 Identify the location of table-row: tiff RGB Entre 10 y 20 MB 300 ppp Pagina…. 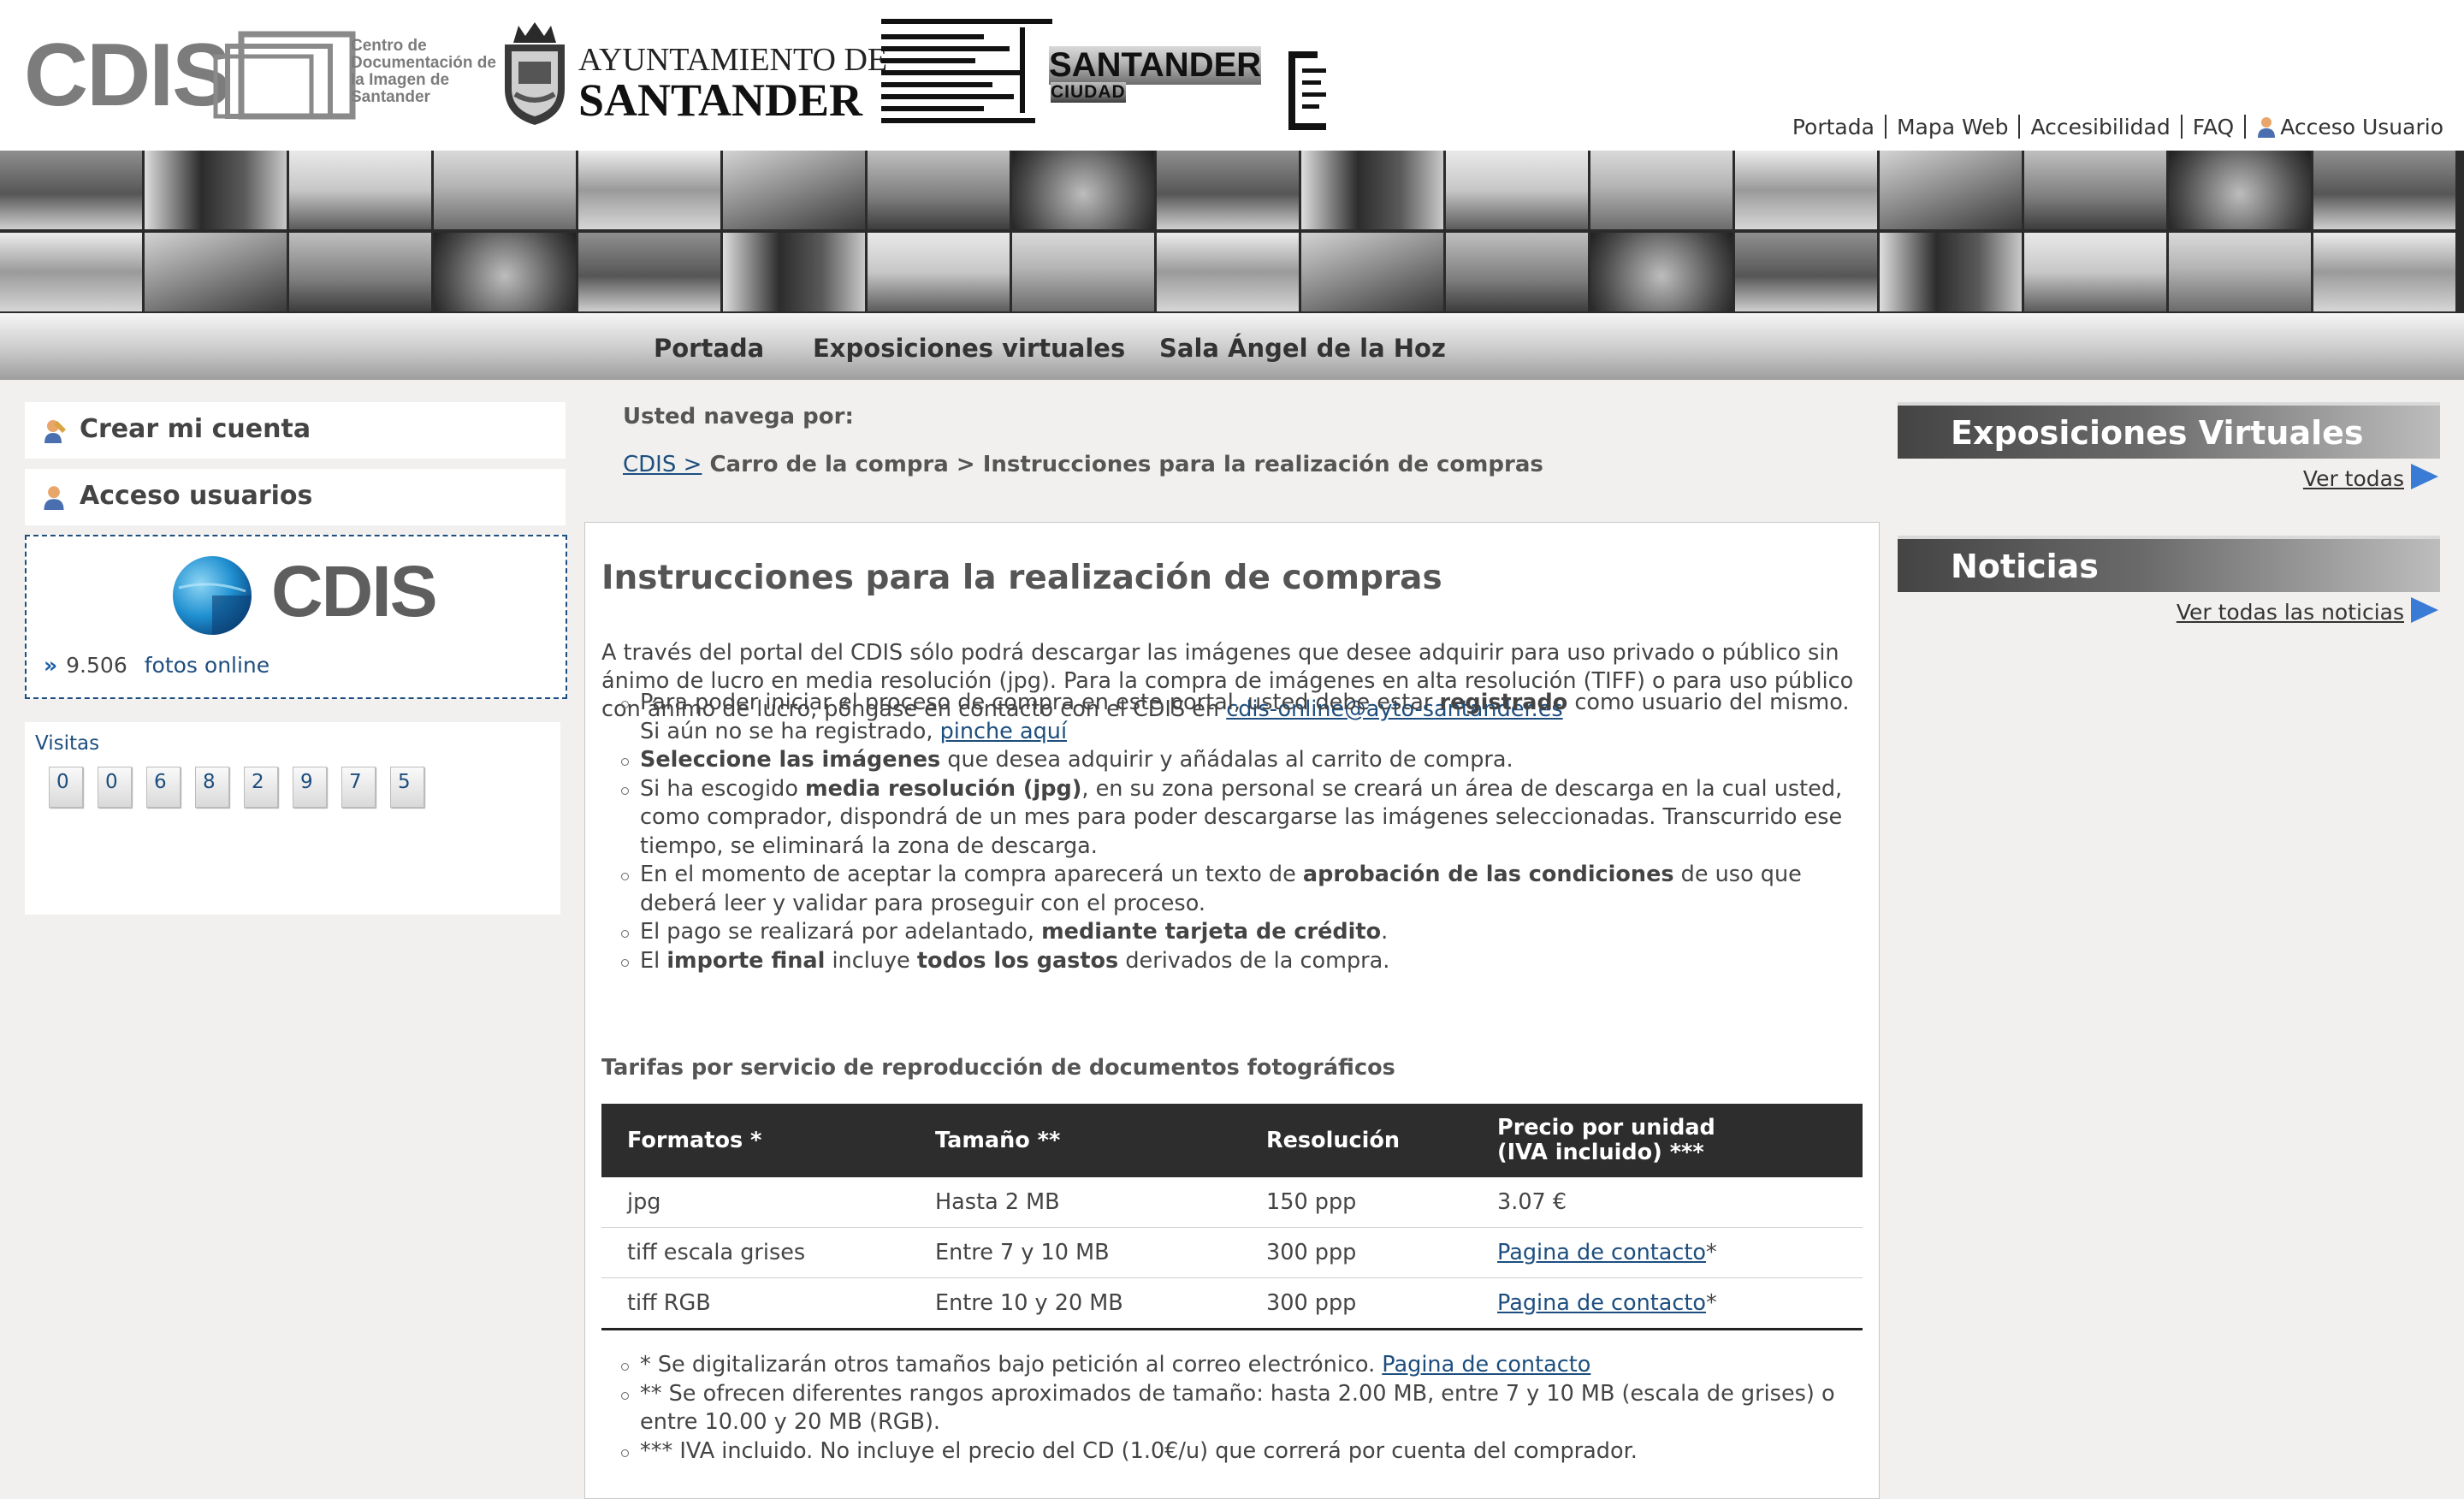
(1232, 1304).